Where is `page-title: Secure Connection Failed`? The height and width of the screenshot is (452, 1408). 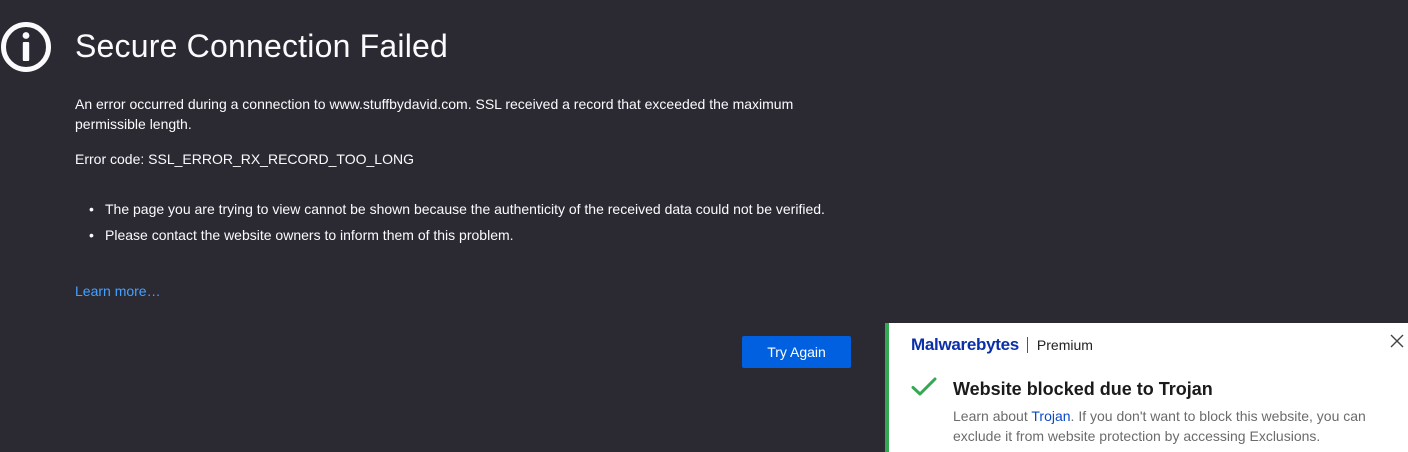
page-title: Secure Connection Failed is located at coordinates (262, 46).